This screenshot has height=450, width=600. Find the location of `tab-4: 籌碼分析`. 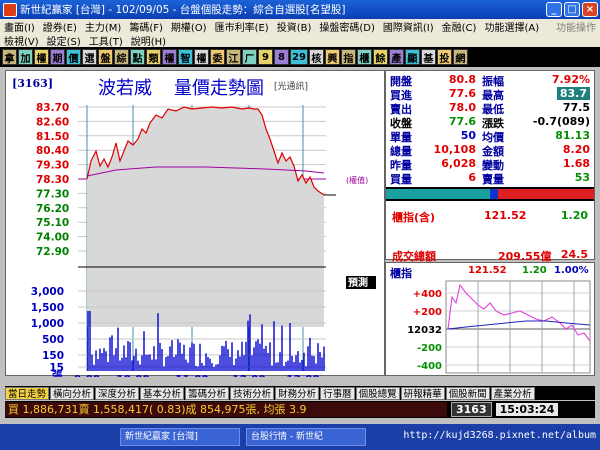

tab-4: 籌碼分析 is located at coordinates (207, 393).